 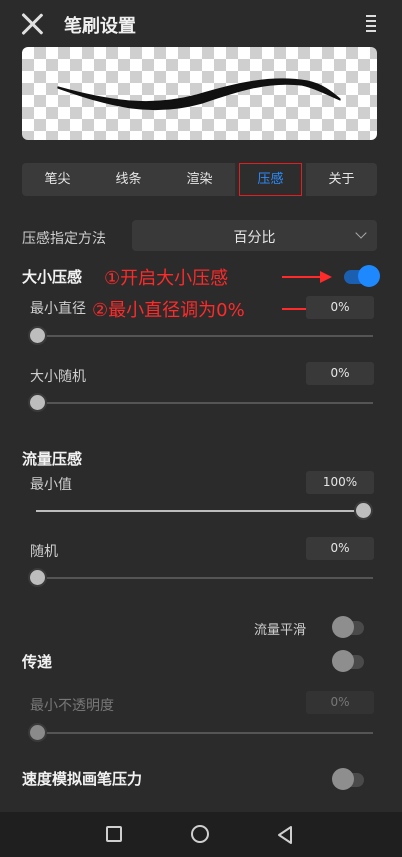 What do you see at coordinates (58, 377) in the screenshot?
I see `size-random-label: 大小随机` at bounding box center [58, 377].